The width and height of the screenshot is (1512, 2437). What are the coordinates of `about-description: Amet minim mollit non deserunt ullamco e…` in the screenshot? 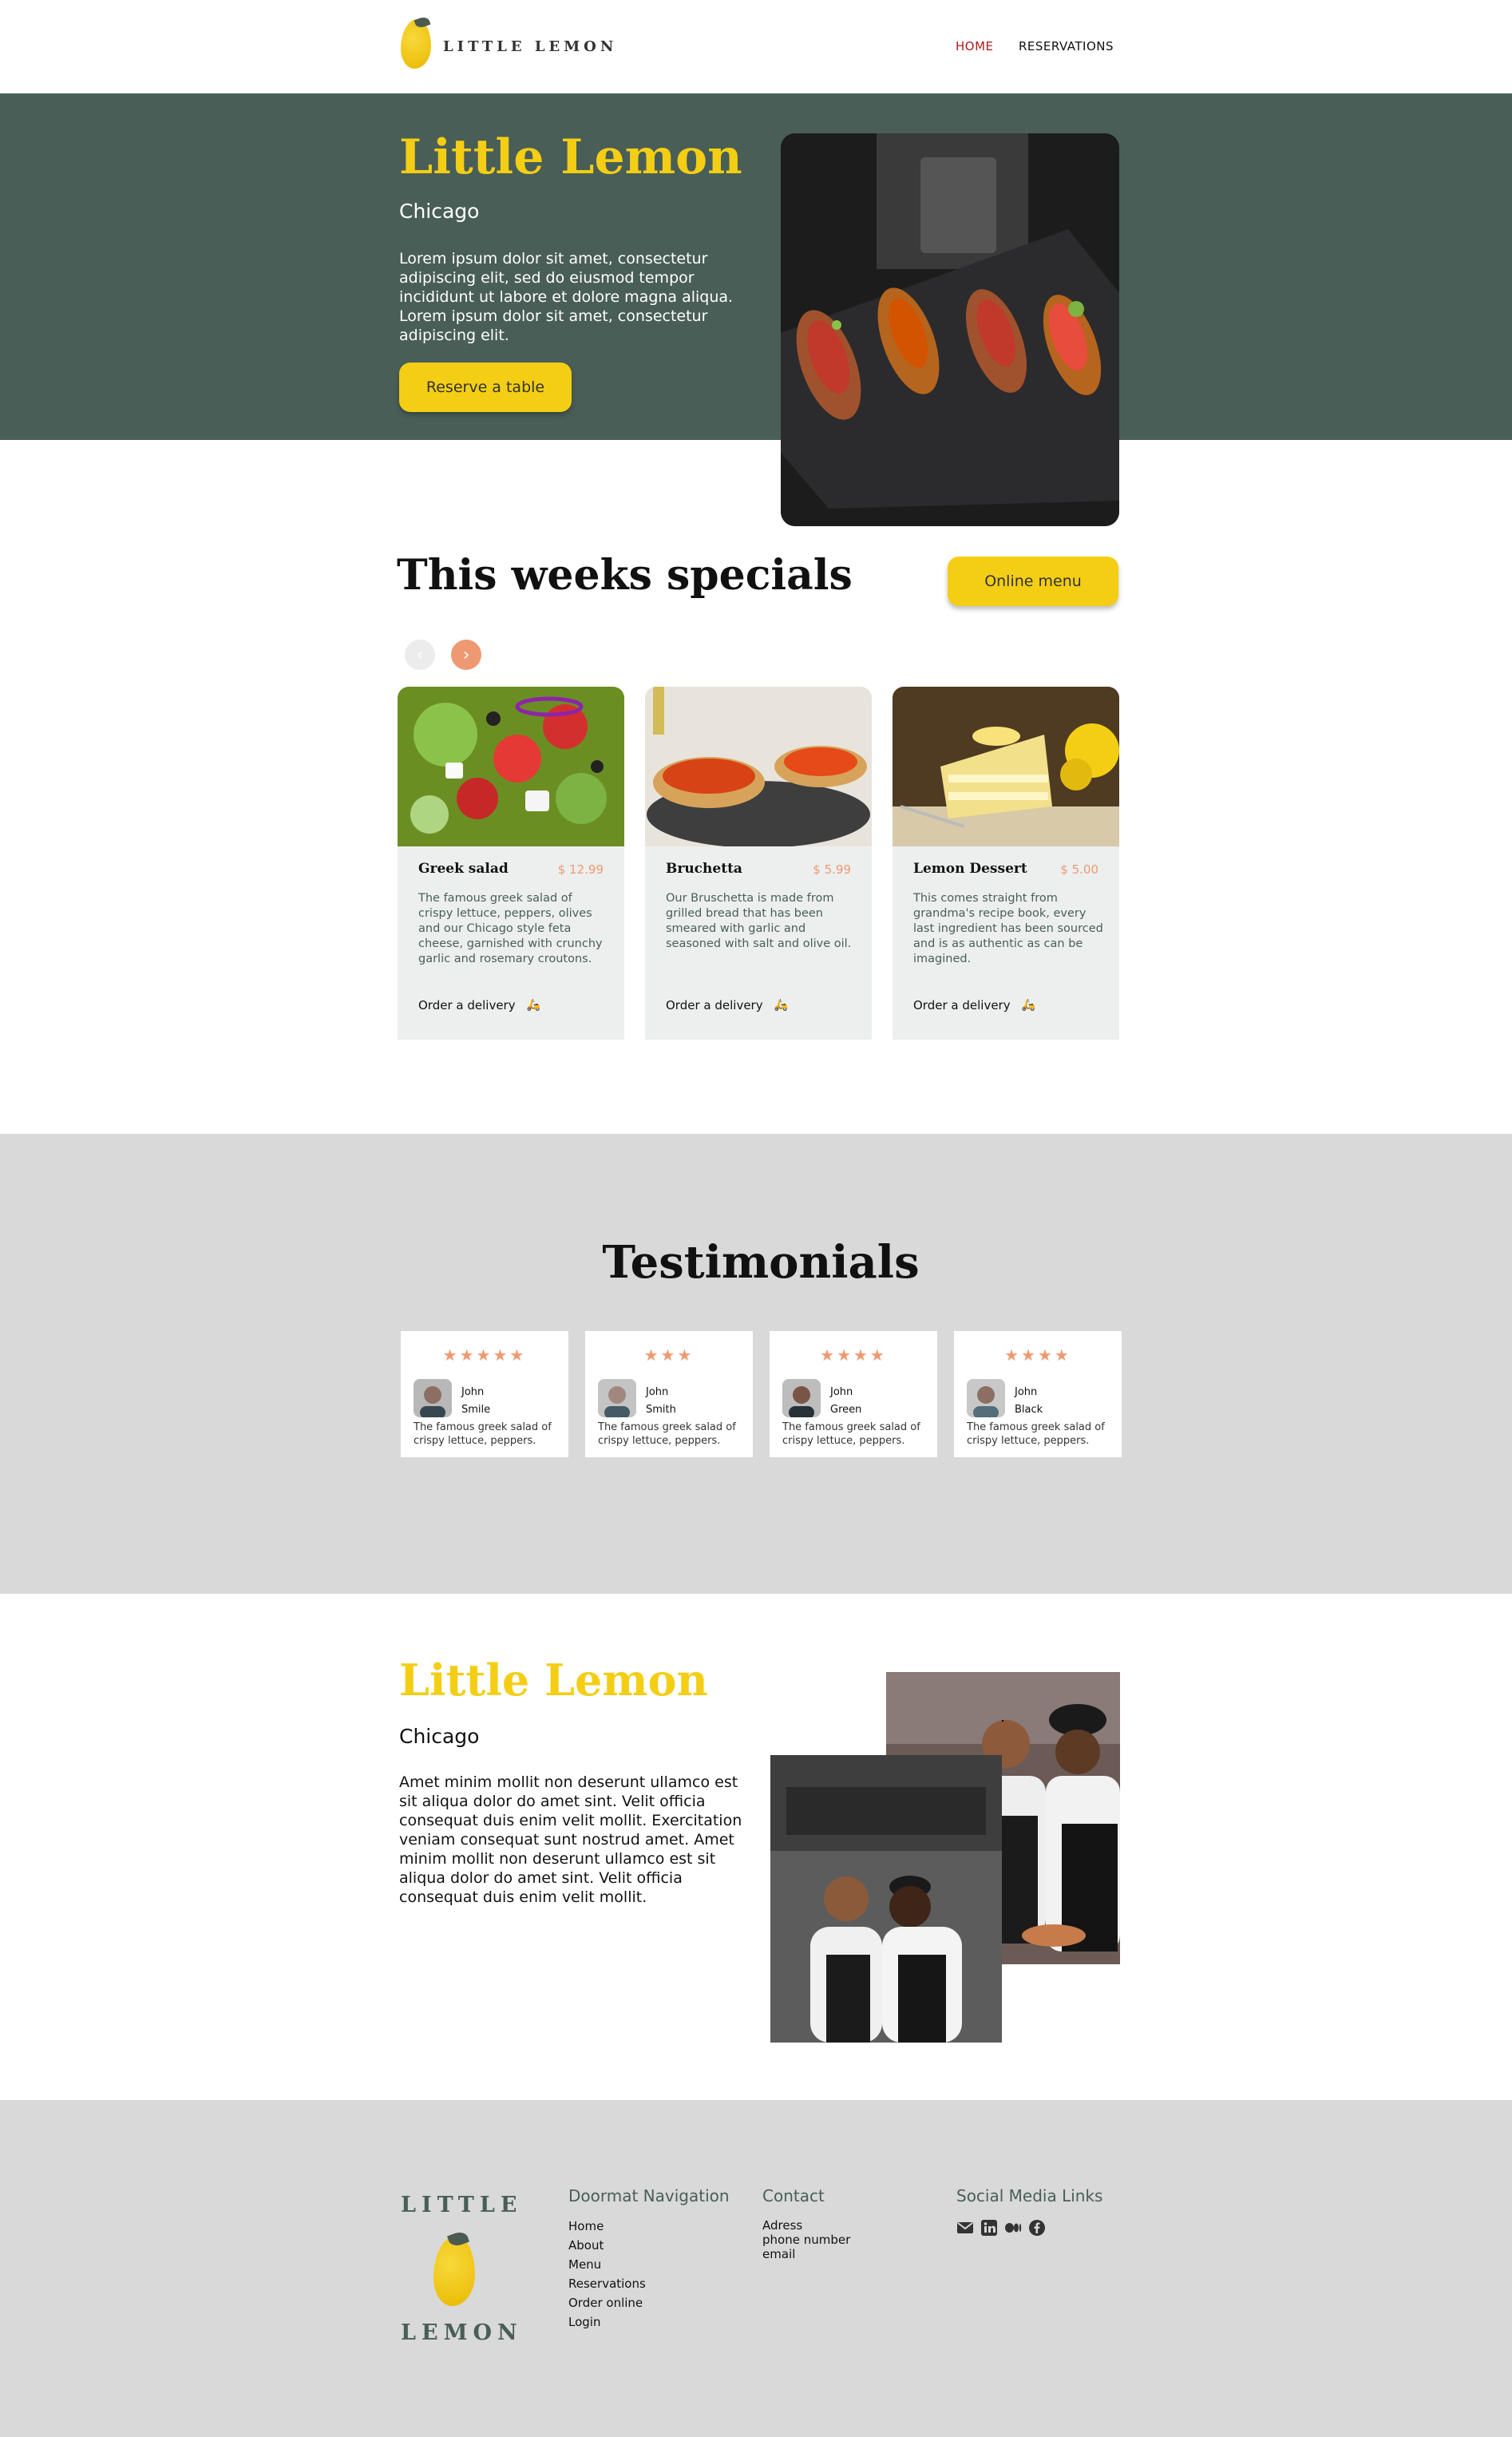 It's located at (570, 1840).